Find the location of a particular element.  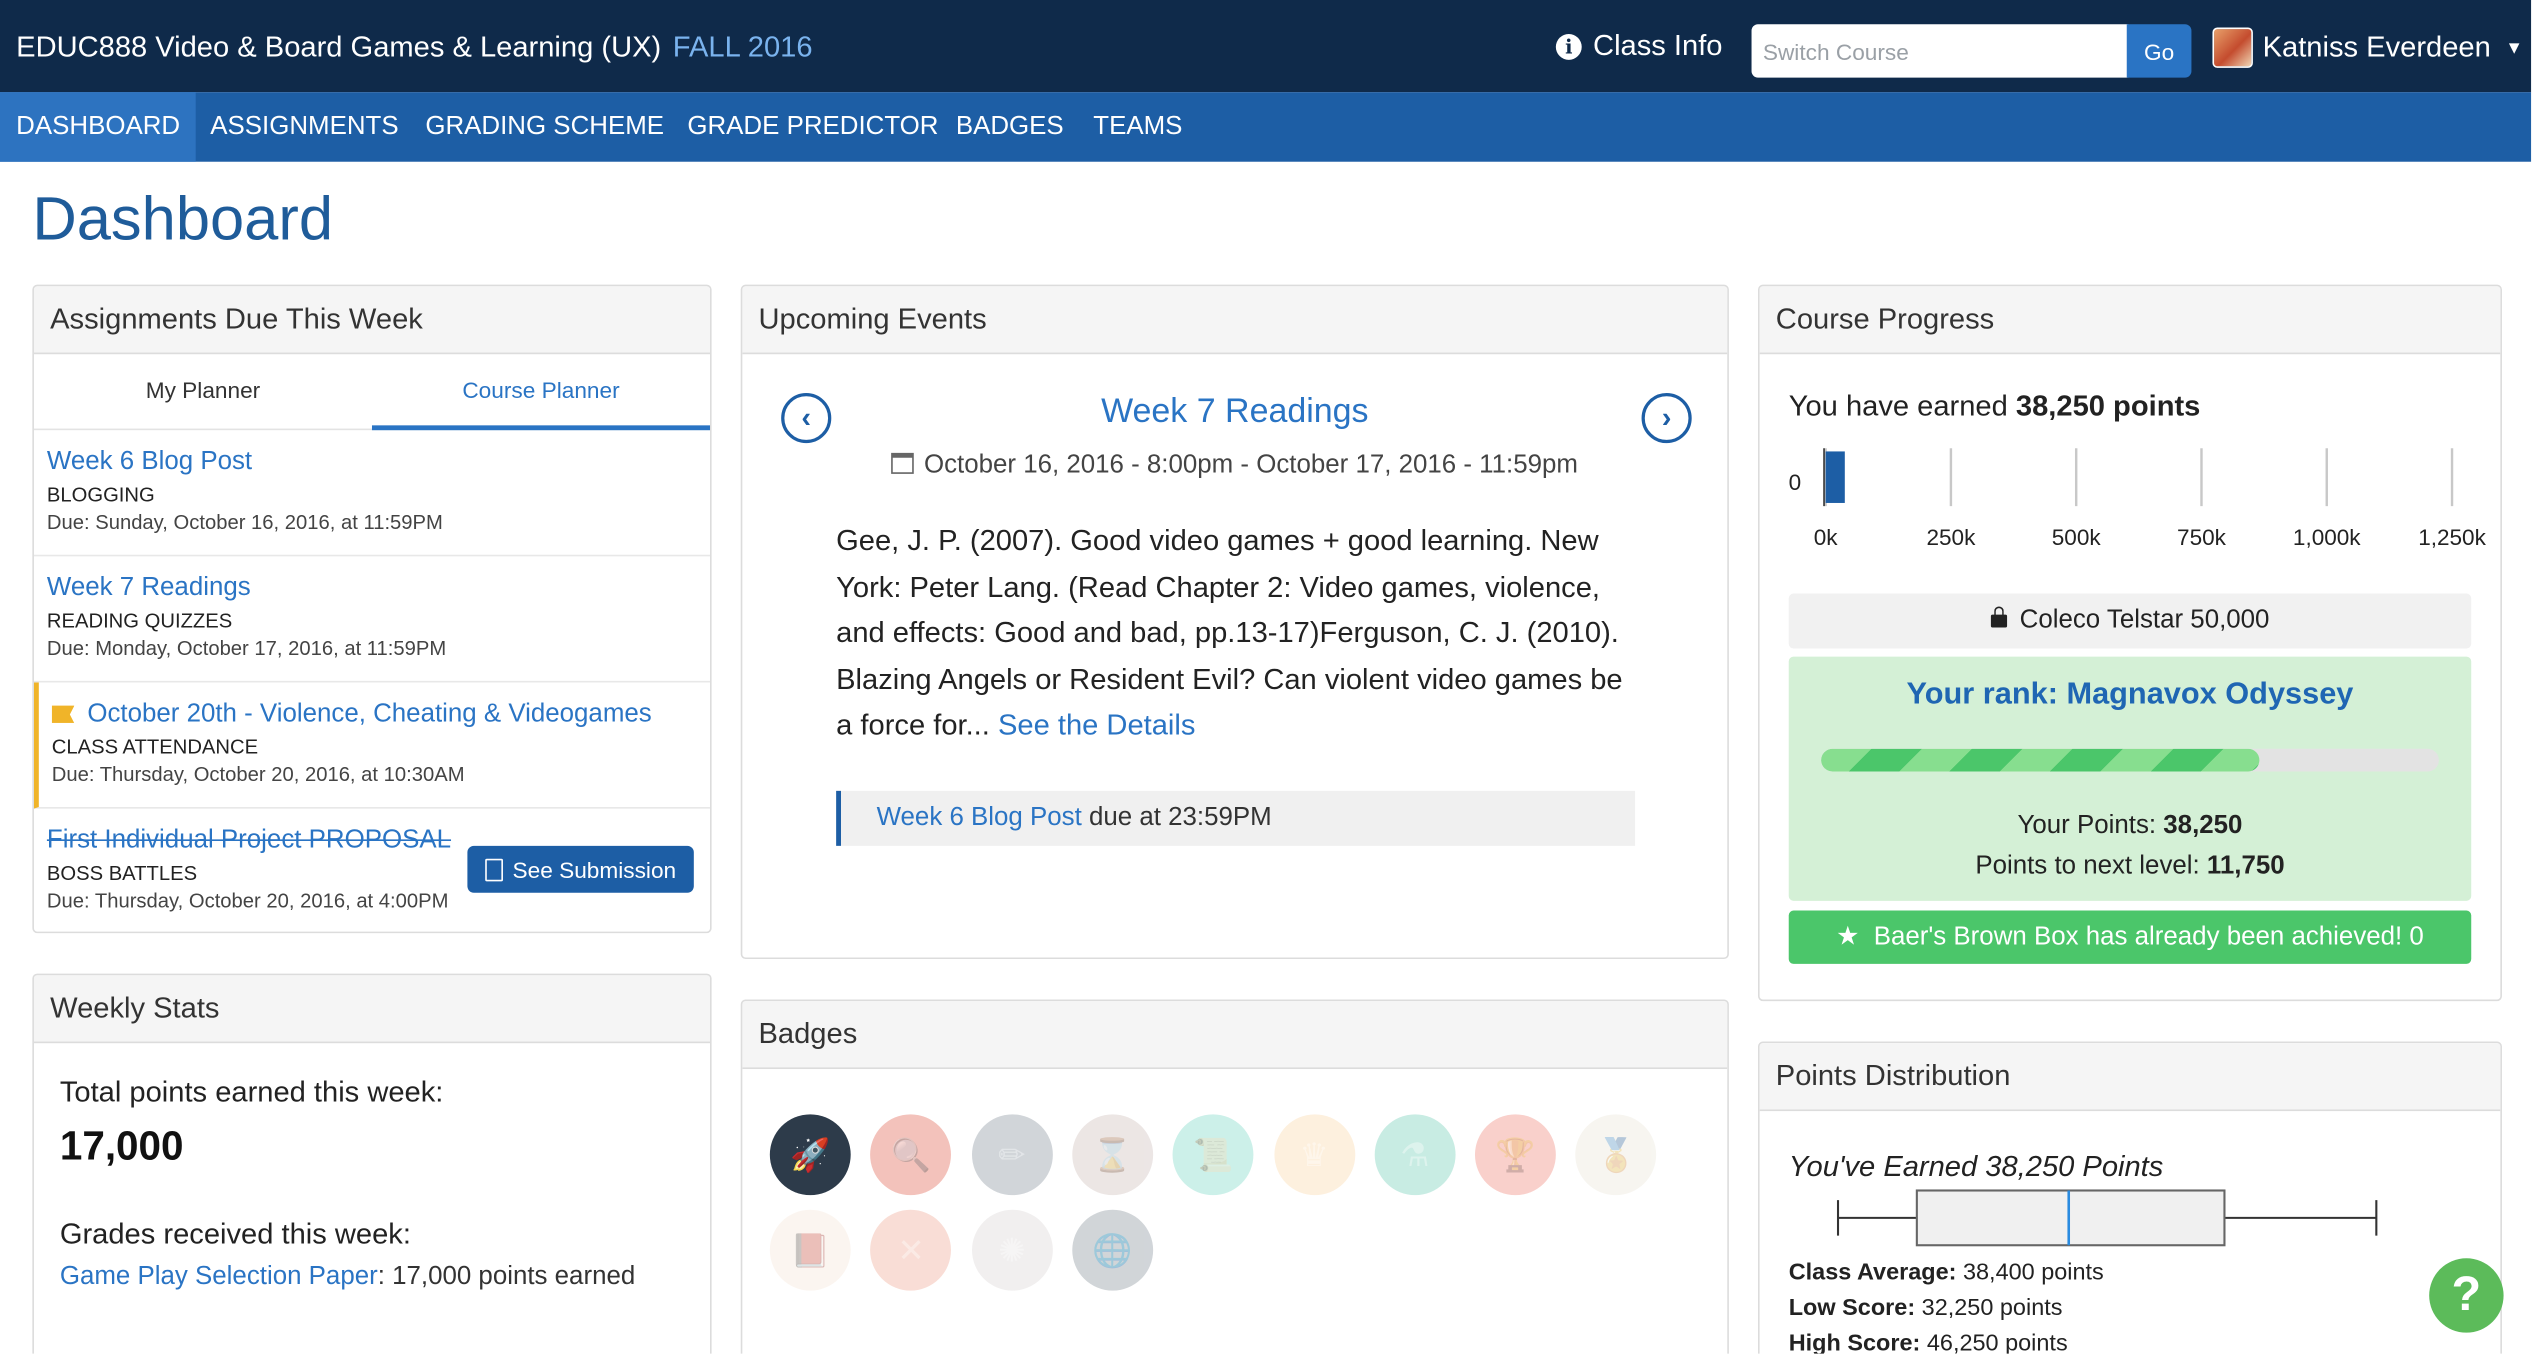

strategy-badge: ✕ is located at coordinates (911, 1250).